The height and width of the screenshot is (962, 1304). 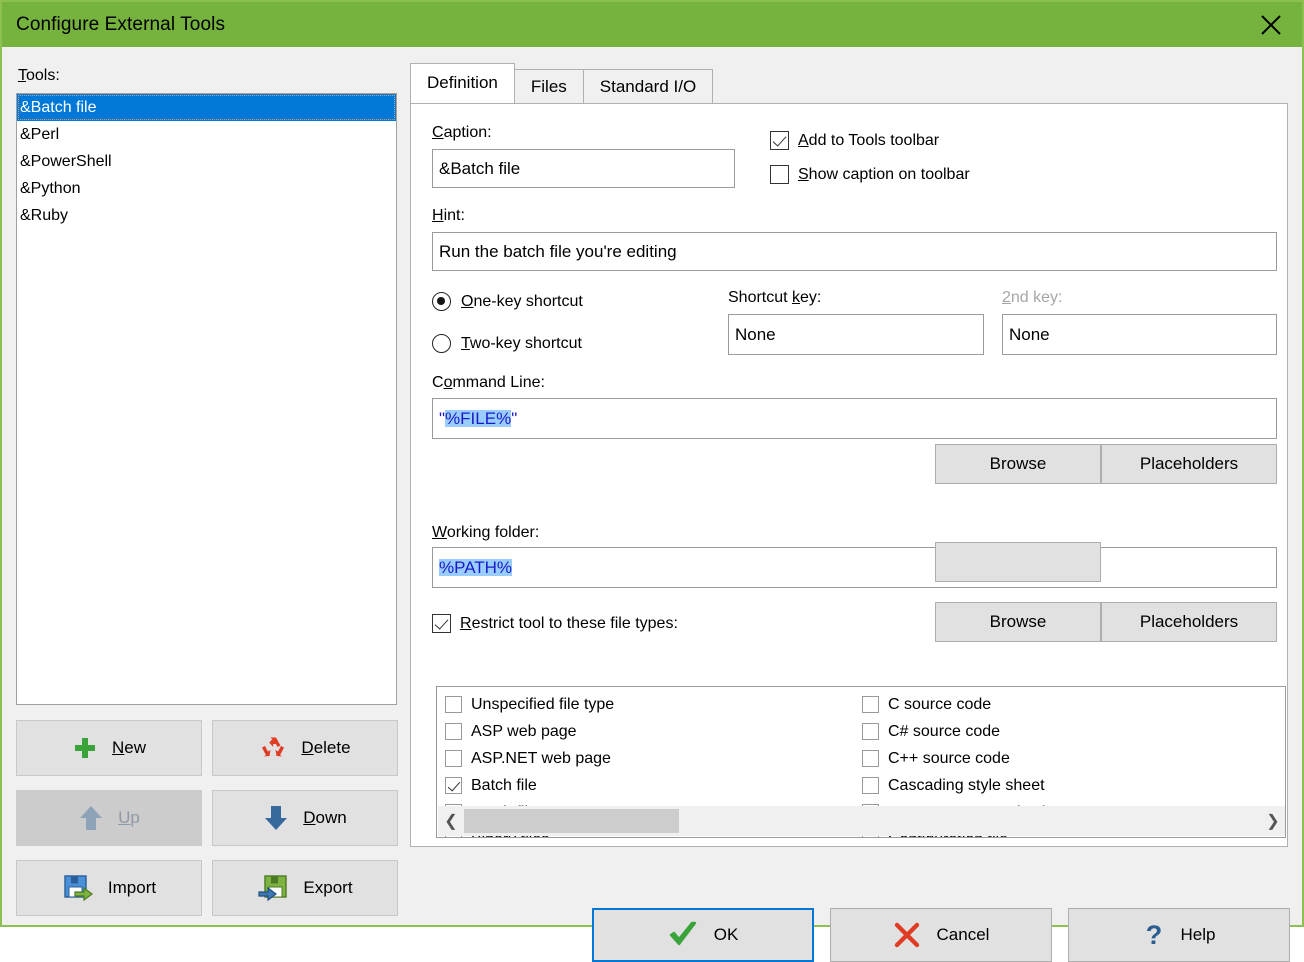 What do you see at coordinates (869, 140) in the screenshot?
I see `add-to-tools-toolbar-label: Add to Tools toolbar` at bounding box center [869, 140].